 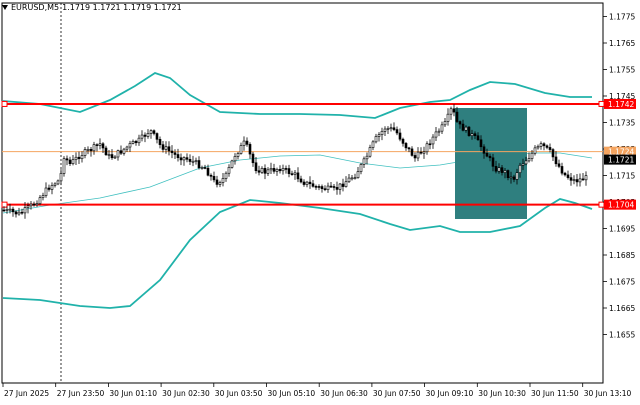 What do you see at coordinates (608, 393) in the screenshot?
I see `time-tick-label: 30 Jun 13:10` at bounding box center [608, 393].